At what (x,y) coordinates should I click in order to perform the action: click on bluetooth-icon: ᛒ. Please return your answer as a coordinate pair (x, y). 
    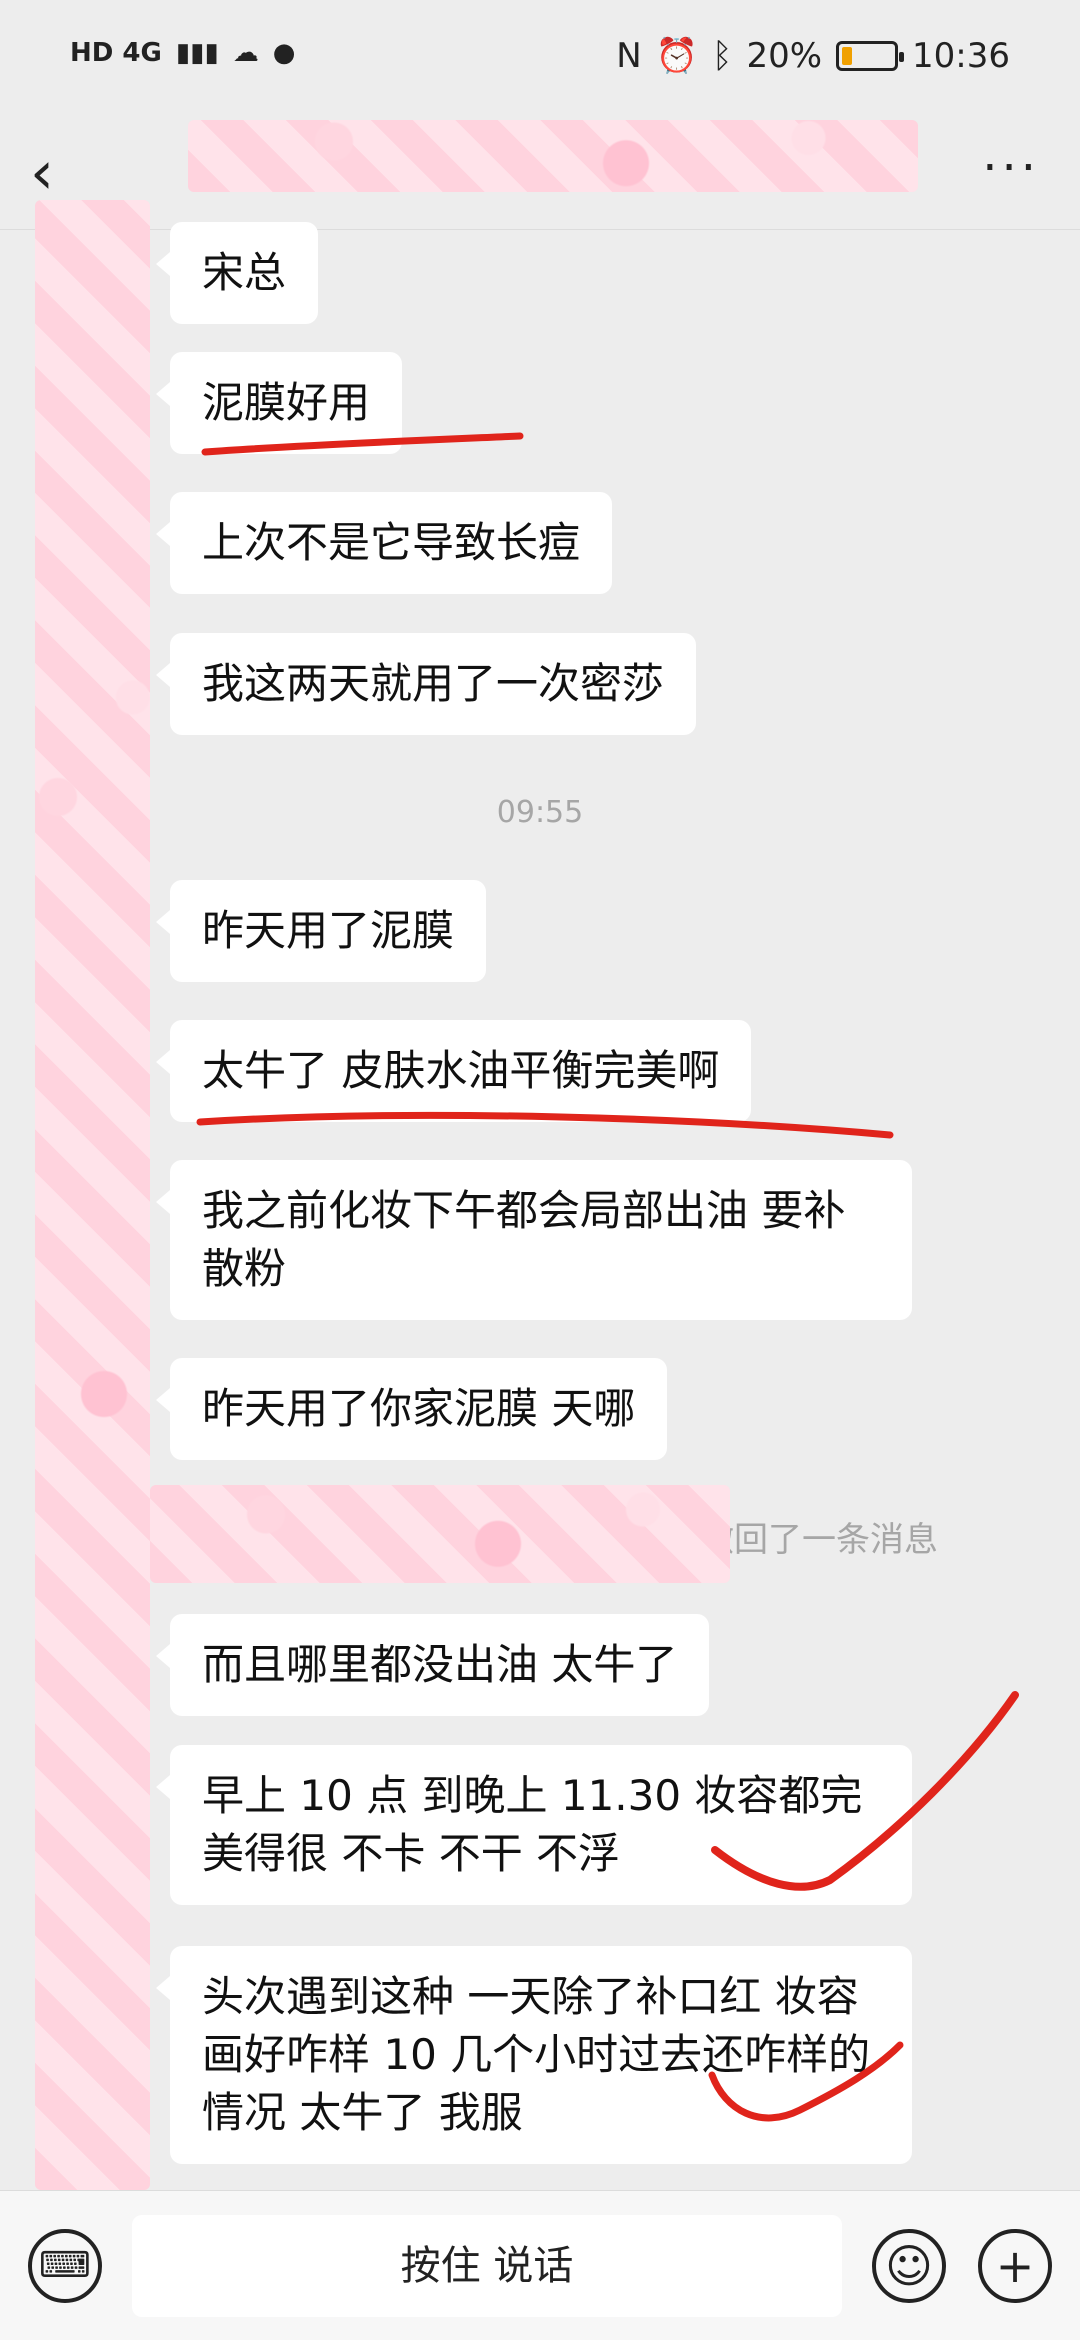
    Looking at the image, I should click on (722, 56).